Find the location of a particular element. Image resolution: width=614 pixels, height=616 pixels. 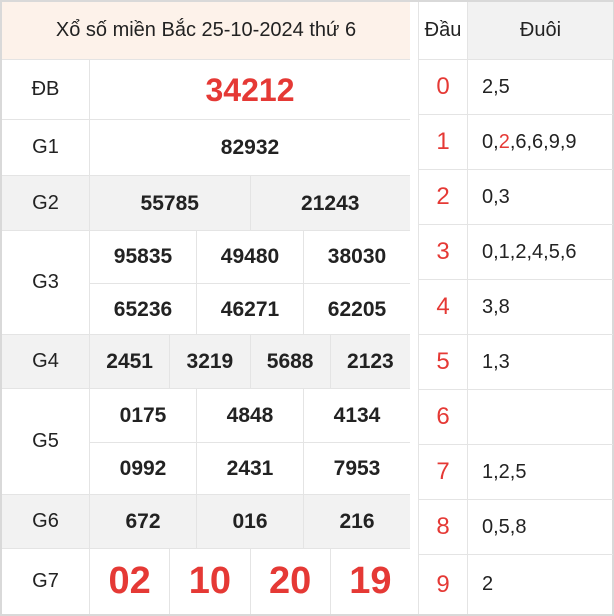

loto-row: 3 0,1,2,4,5,6 is located at coordinates (516, 252).